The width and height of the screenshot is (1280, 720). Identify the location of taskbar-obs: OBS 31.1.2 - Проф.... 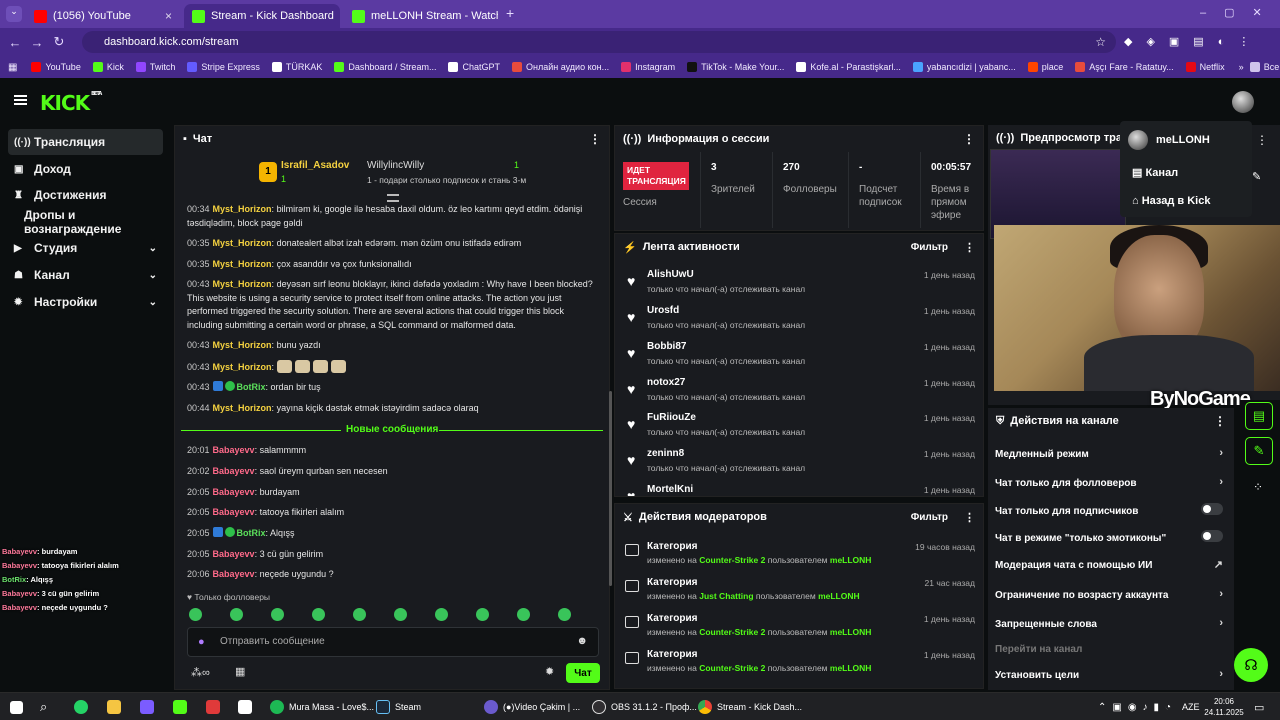
(644, 707).